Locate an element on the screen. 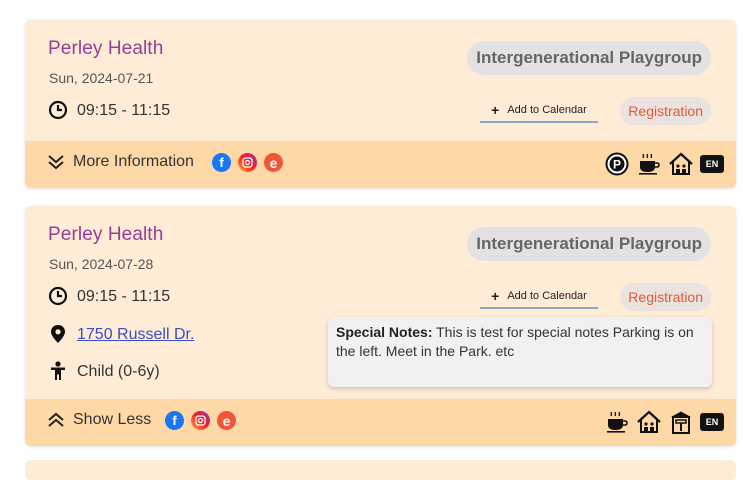  amenities-list: P EN is located at coordinates (664, 164).